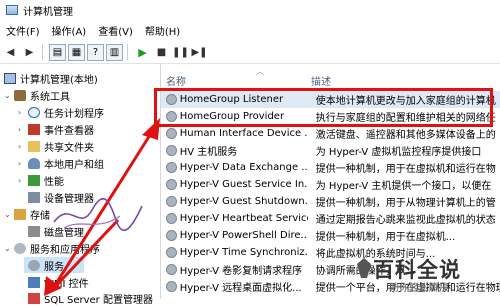 This screenshot has width=500, height=306. I want to click on watermark: 百科全说 助你轻松解决, so click(414, 272).